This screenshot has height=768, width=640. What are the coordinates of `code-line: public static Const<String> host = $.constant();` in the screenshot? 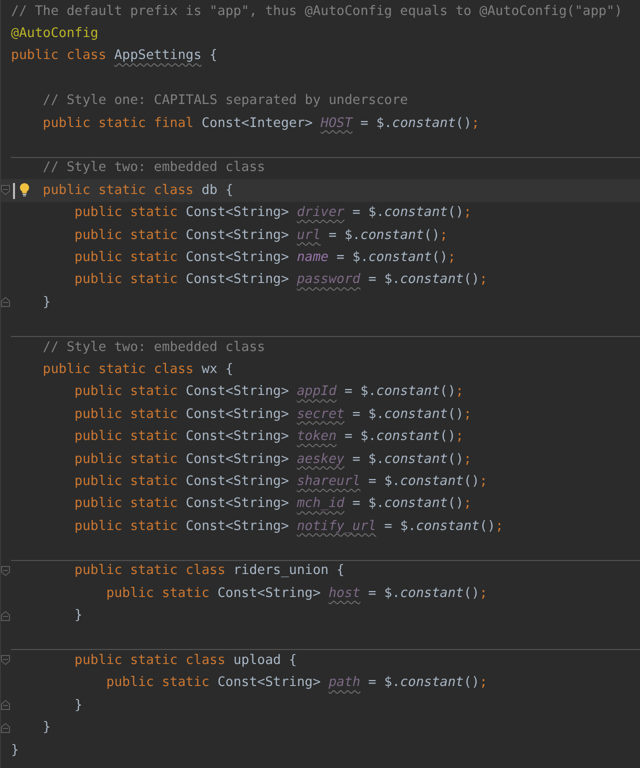 It's located at (297, 593).